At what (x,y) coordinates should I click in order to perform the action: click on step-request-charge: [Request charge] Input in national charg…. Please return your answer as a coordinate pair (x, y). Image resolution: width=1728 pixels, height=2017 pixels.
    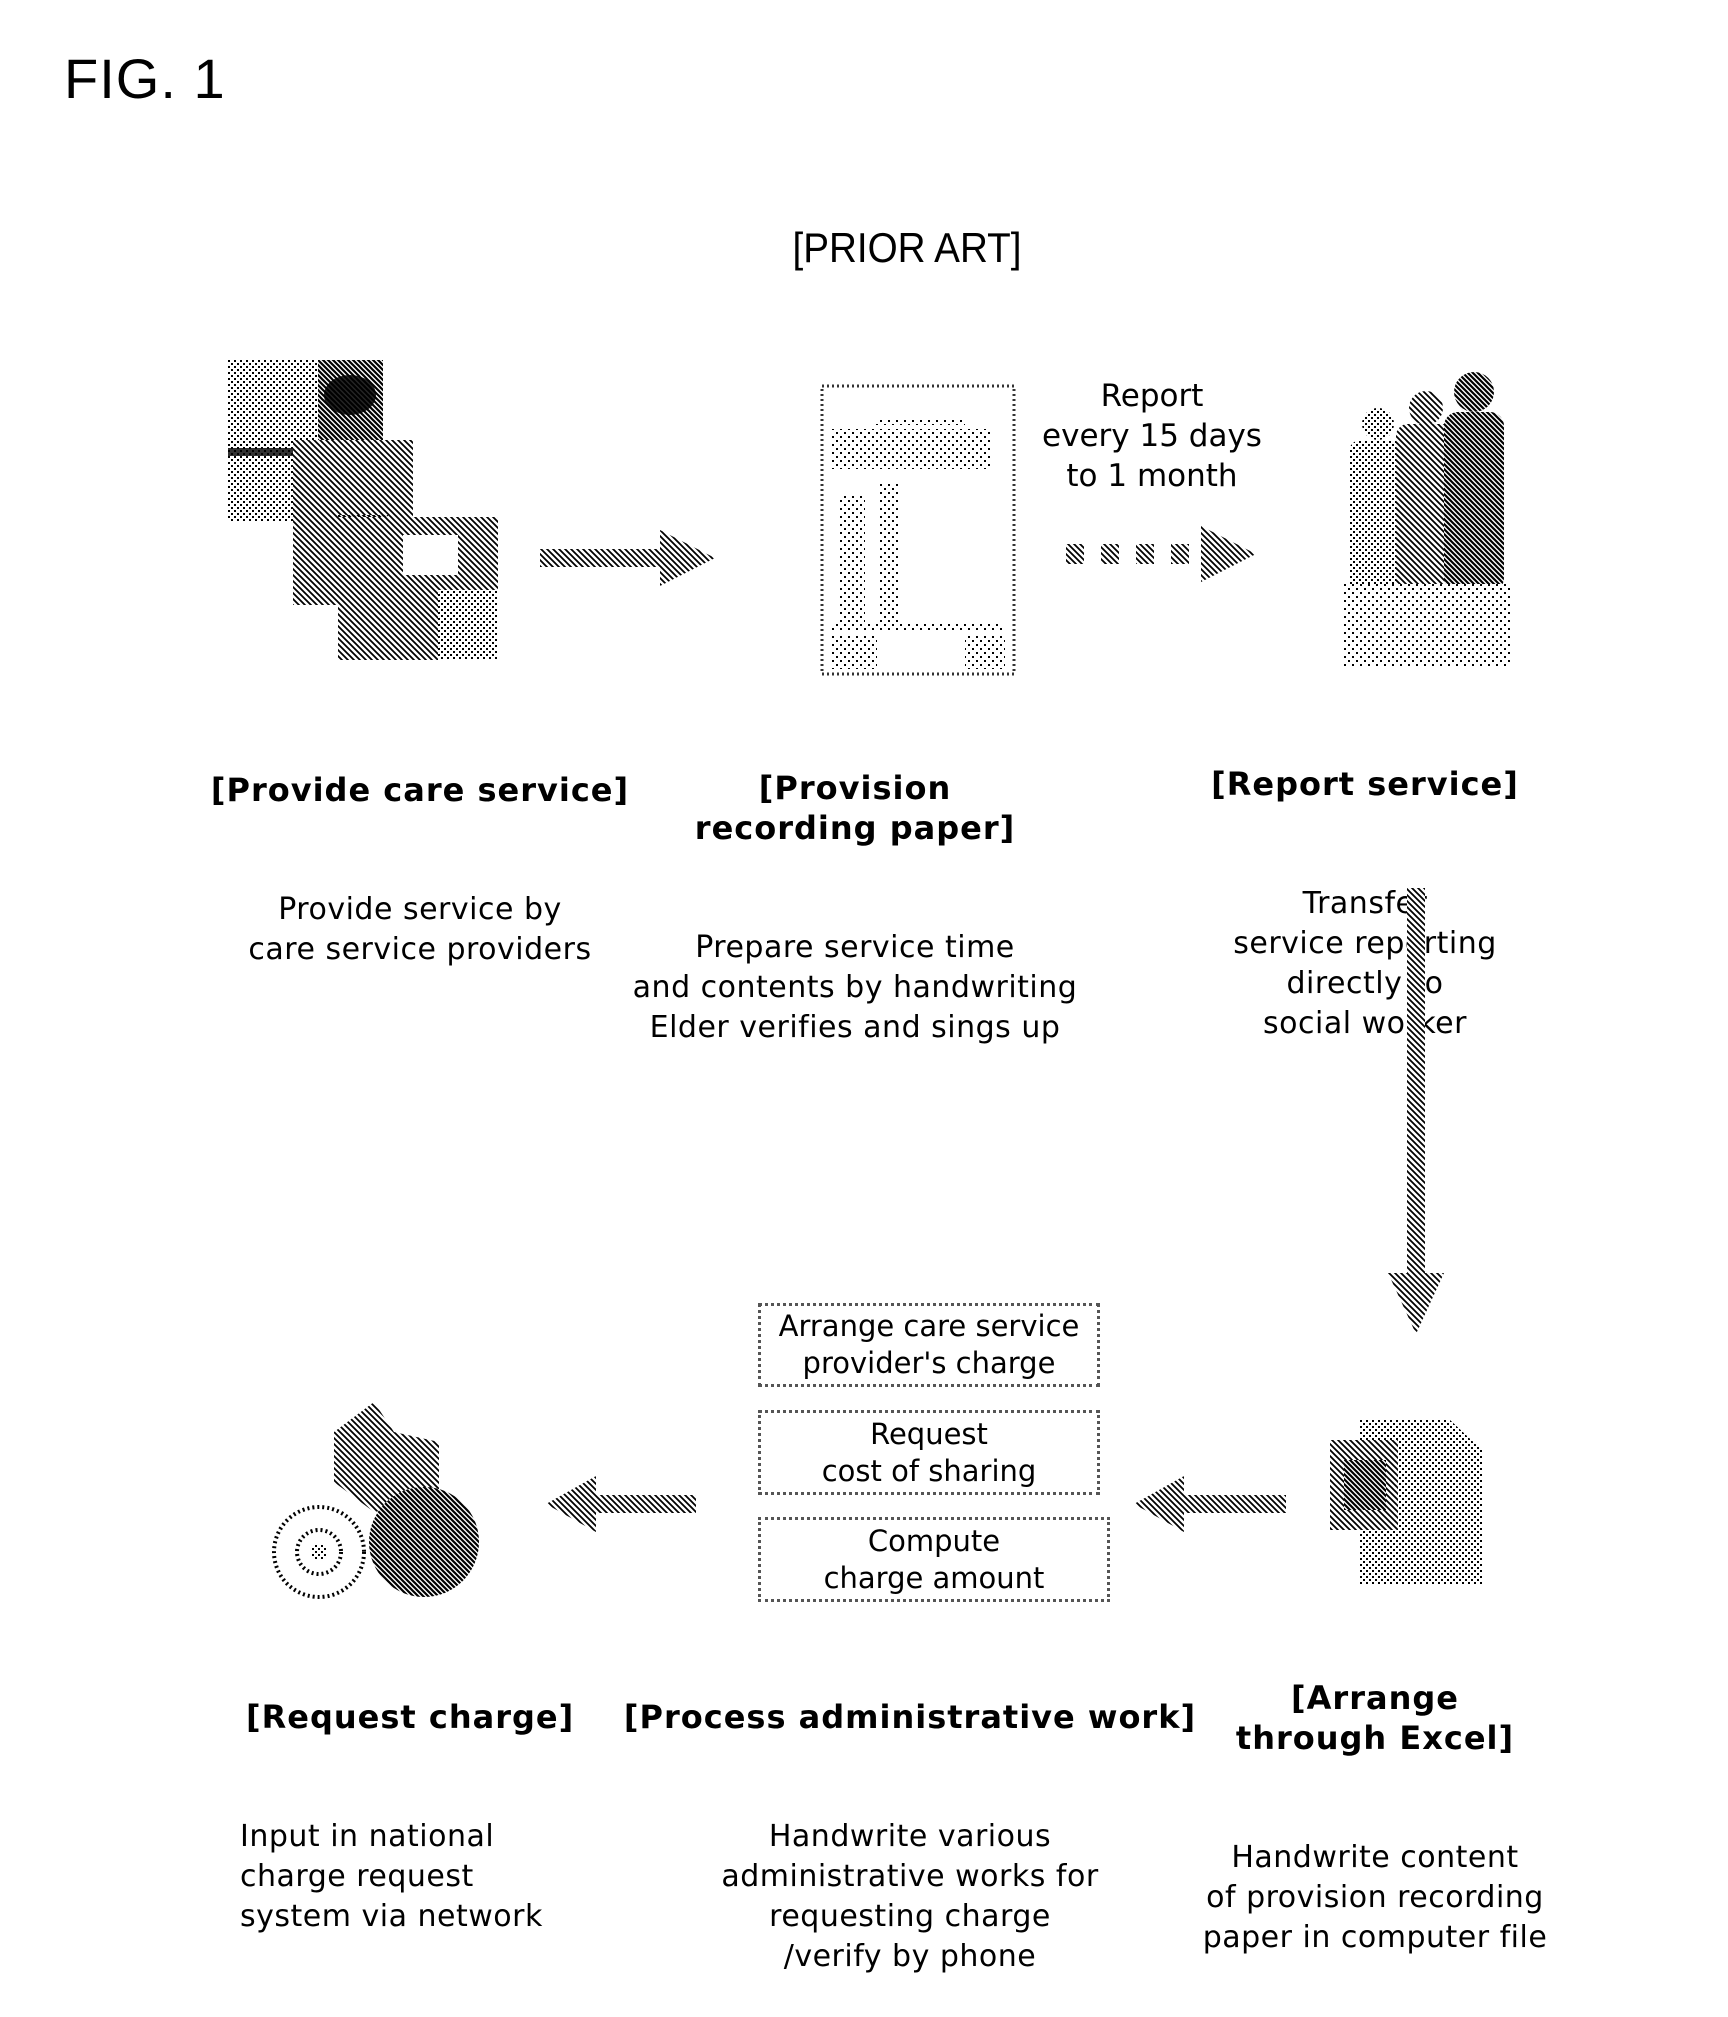
    Looking at the image, I should click on (410, 1797).